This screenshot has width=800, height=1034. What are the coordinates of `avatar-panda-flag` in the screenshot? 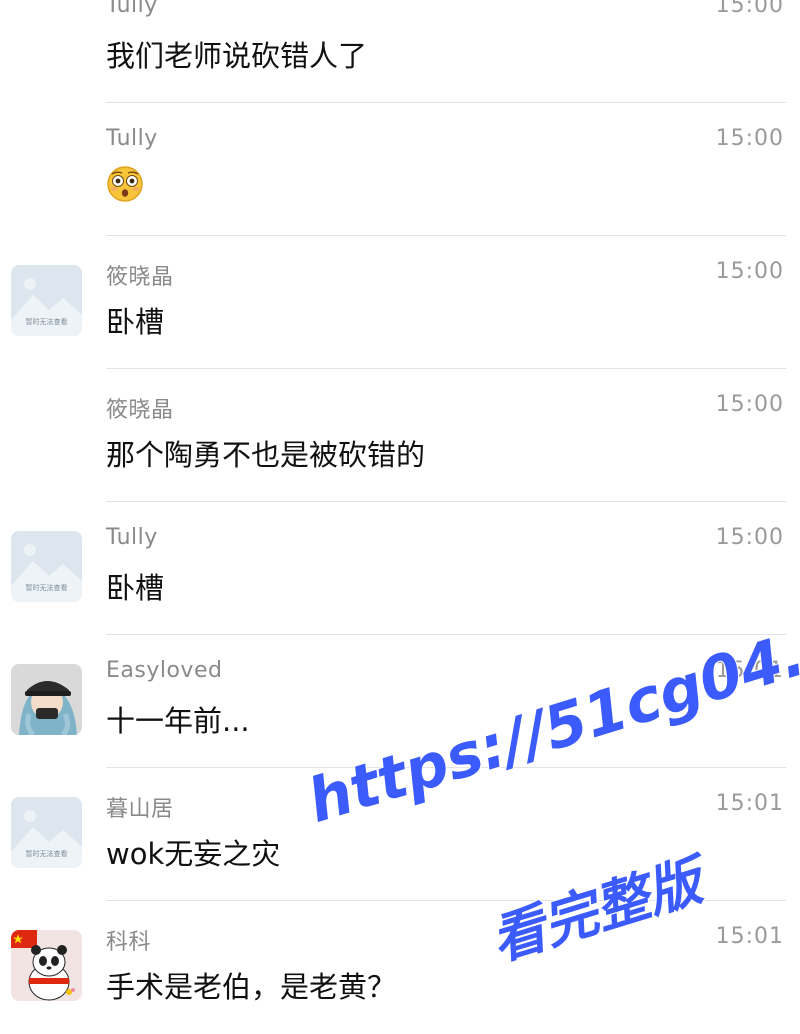 It's located at (46, 965).